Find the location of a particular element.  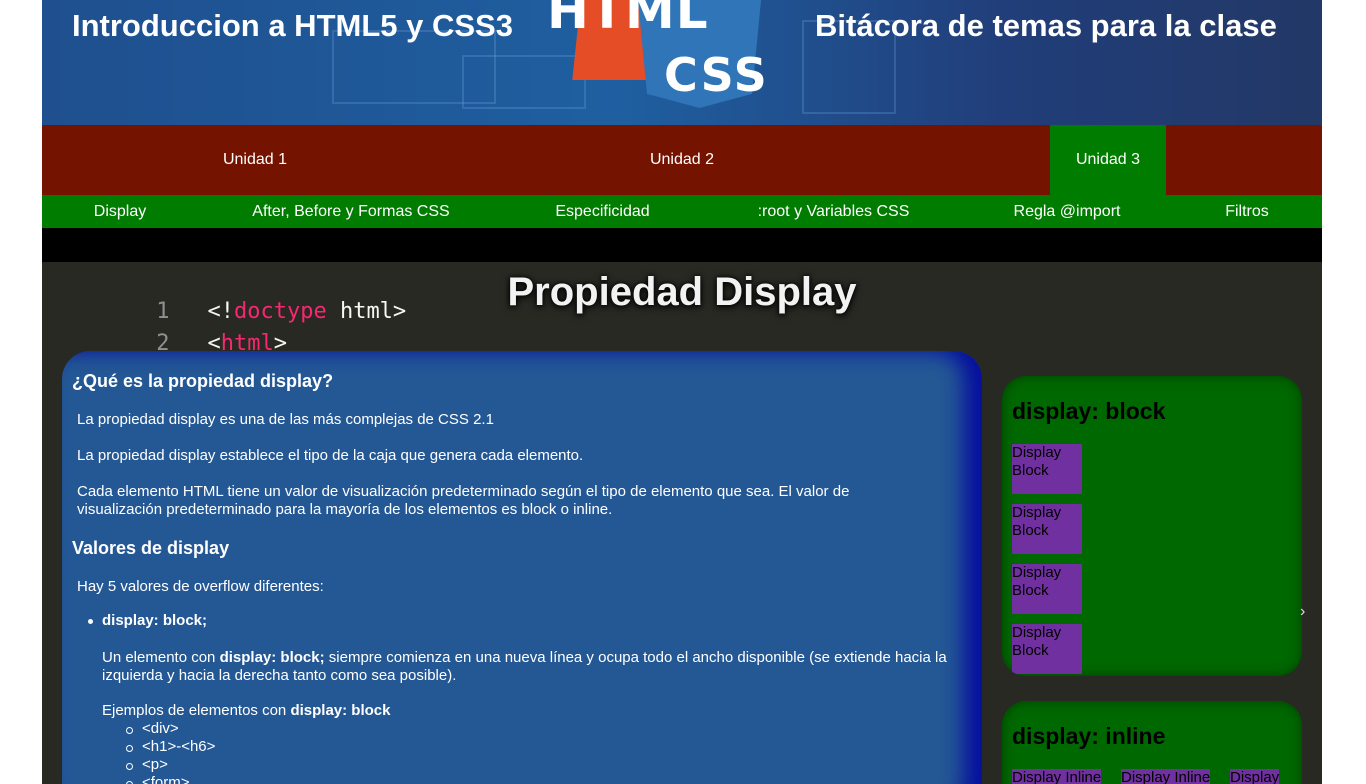

example-item: <h1>-<h6> is located at coordinates (179, 746).